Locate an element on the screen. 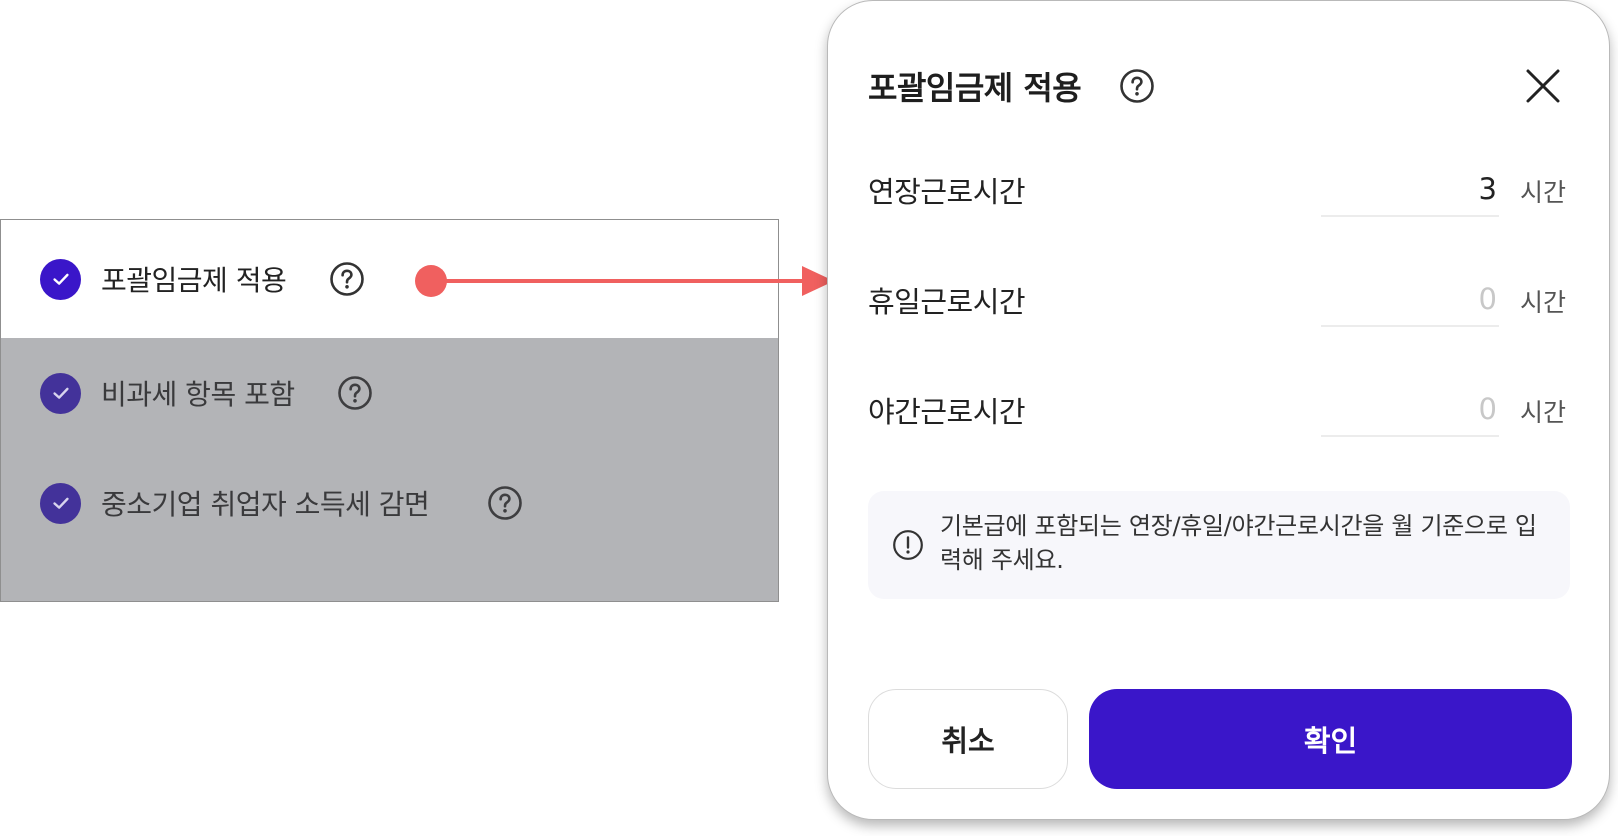  holiday-hours-label: 휴일근로시간 is located at coordinates (947, 302).